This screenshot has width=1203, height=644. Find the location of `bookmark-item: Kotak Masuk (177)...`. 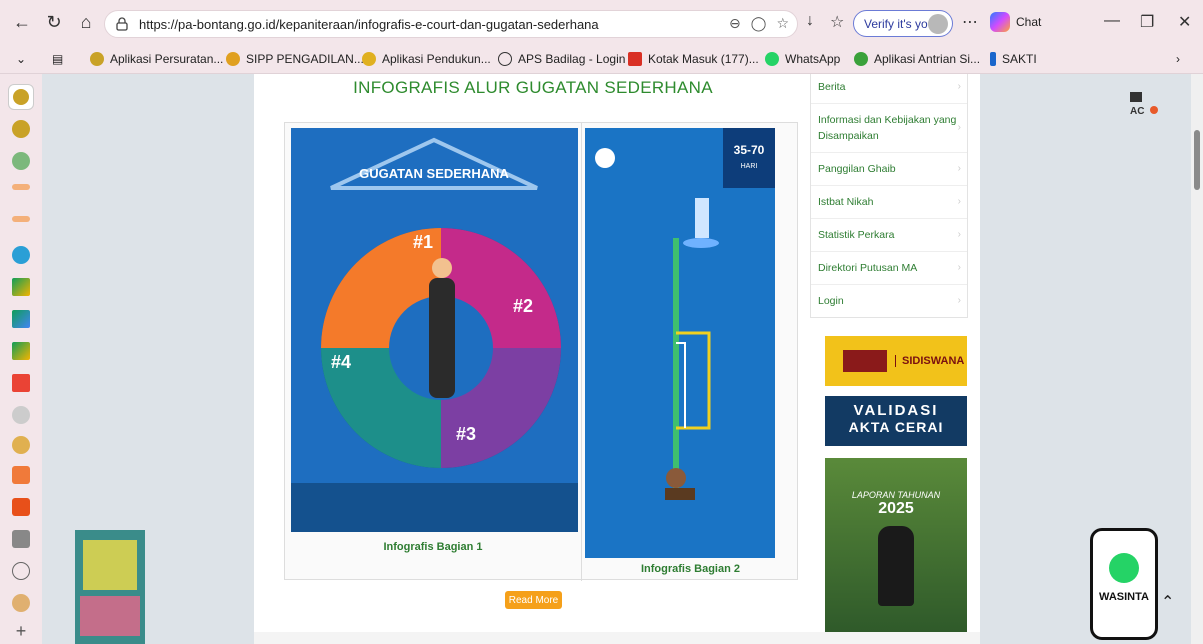

bookmark-item: Kotak Masuk (177)... is located at coordinates (693, 59).